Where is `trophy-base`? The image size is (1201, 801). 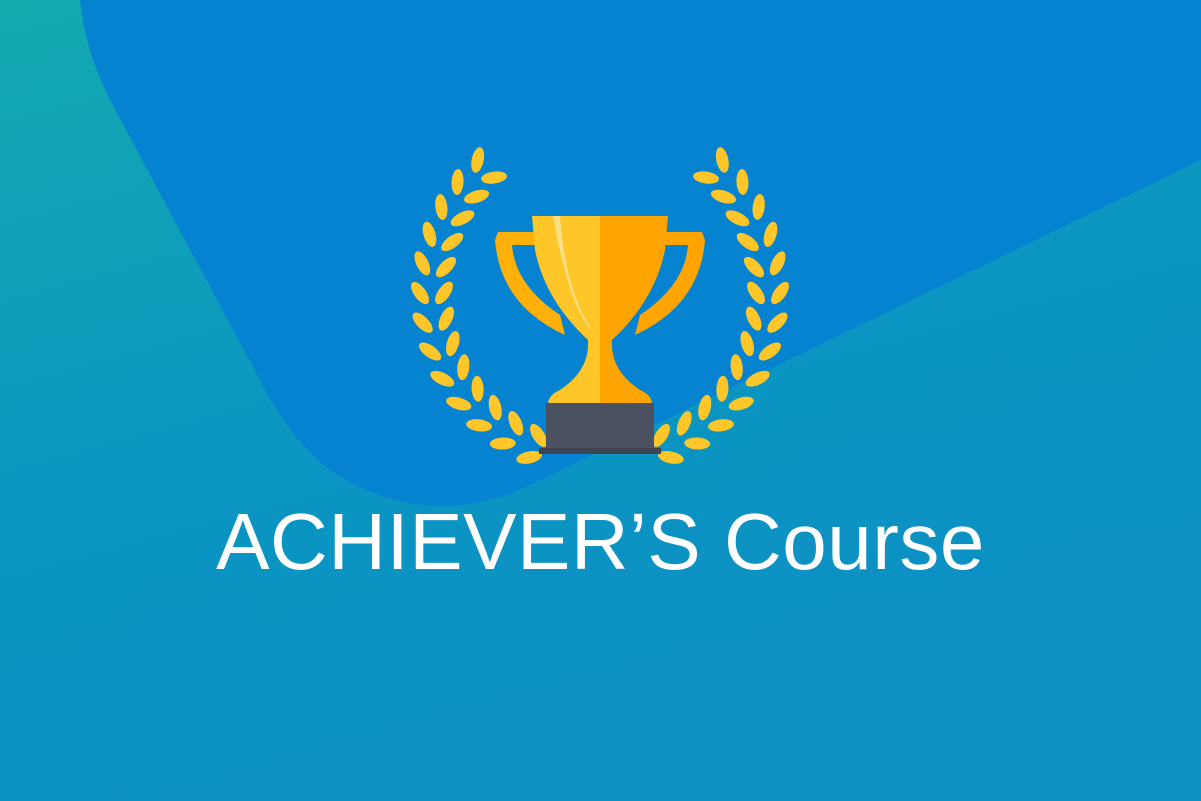 trophy-base is located at coordinates (600, 426).